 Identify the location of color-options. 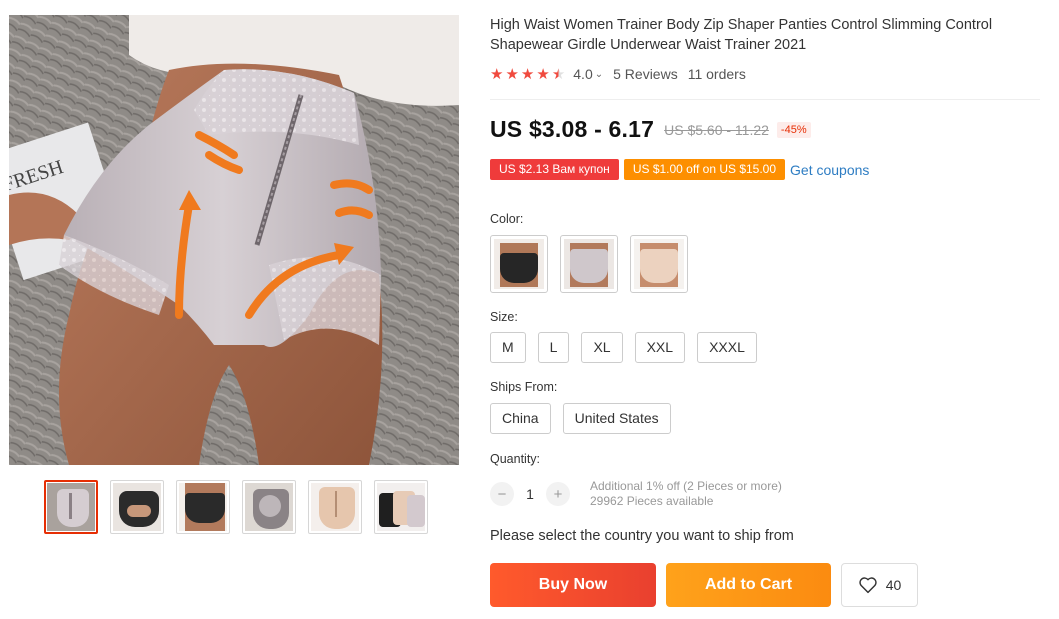
(589, 264).